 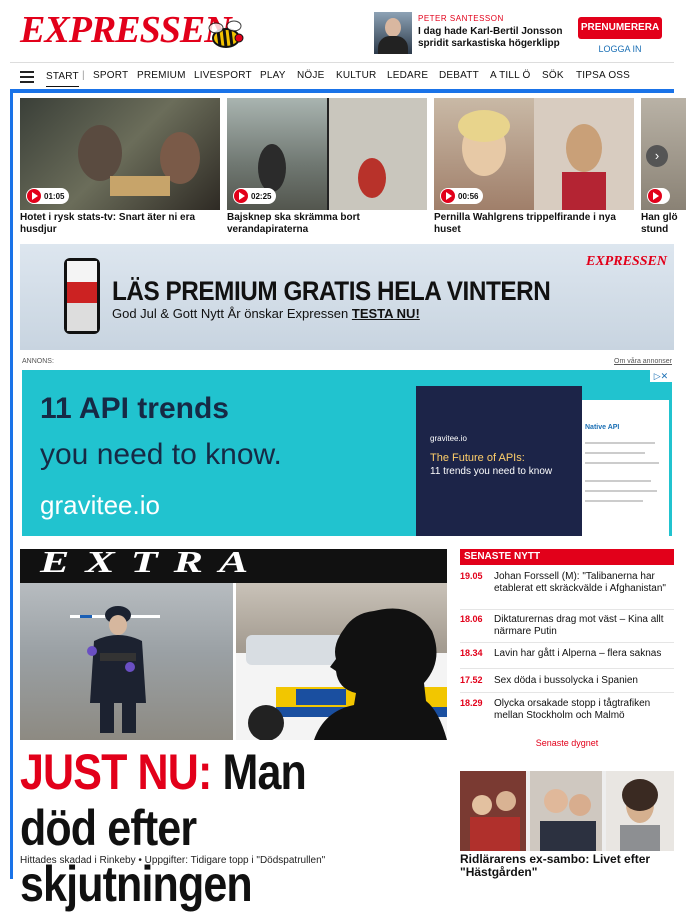 I want to click on video-duration: 00:56, so click(x=468, y=196).